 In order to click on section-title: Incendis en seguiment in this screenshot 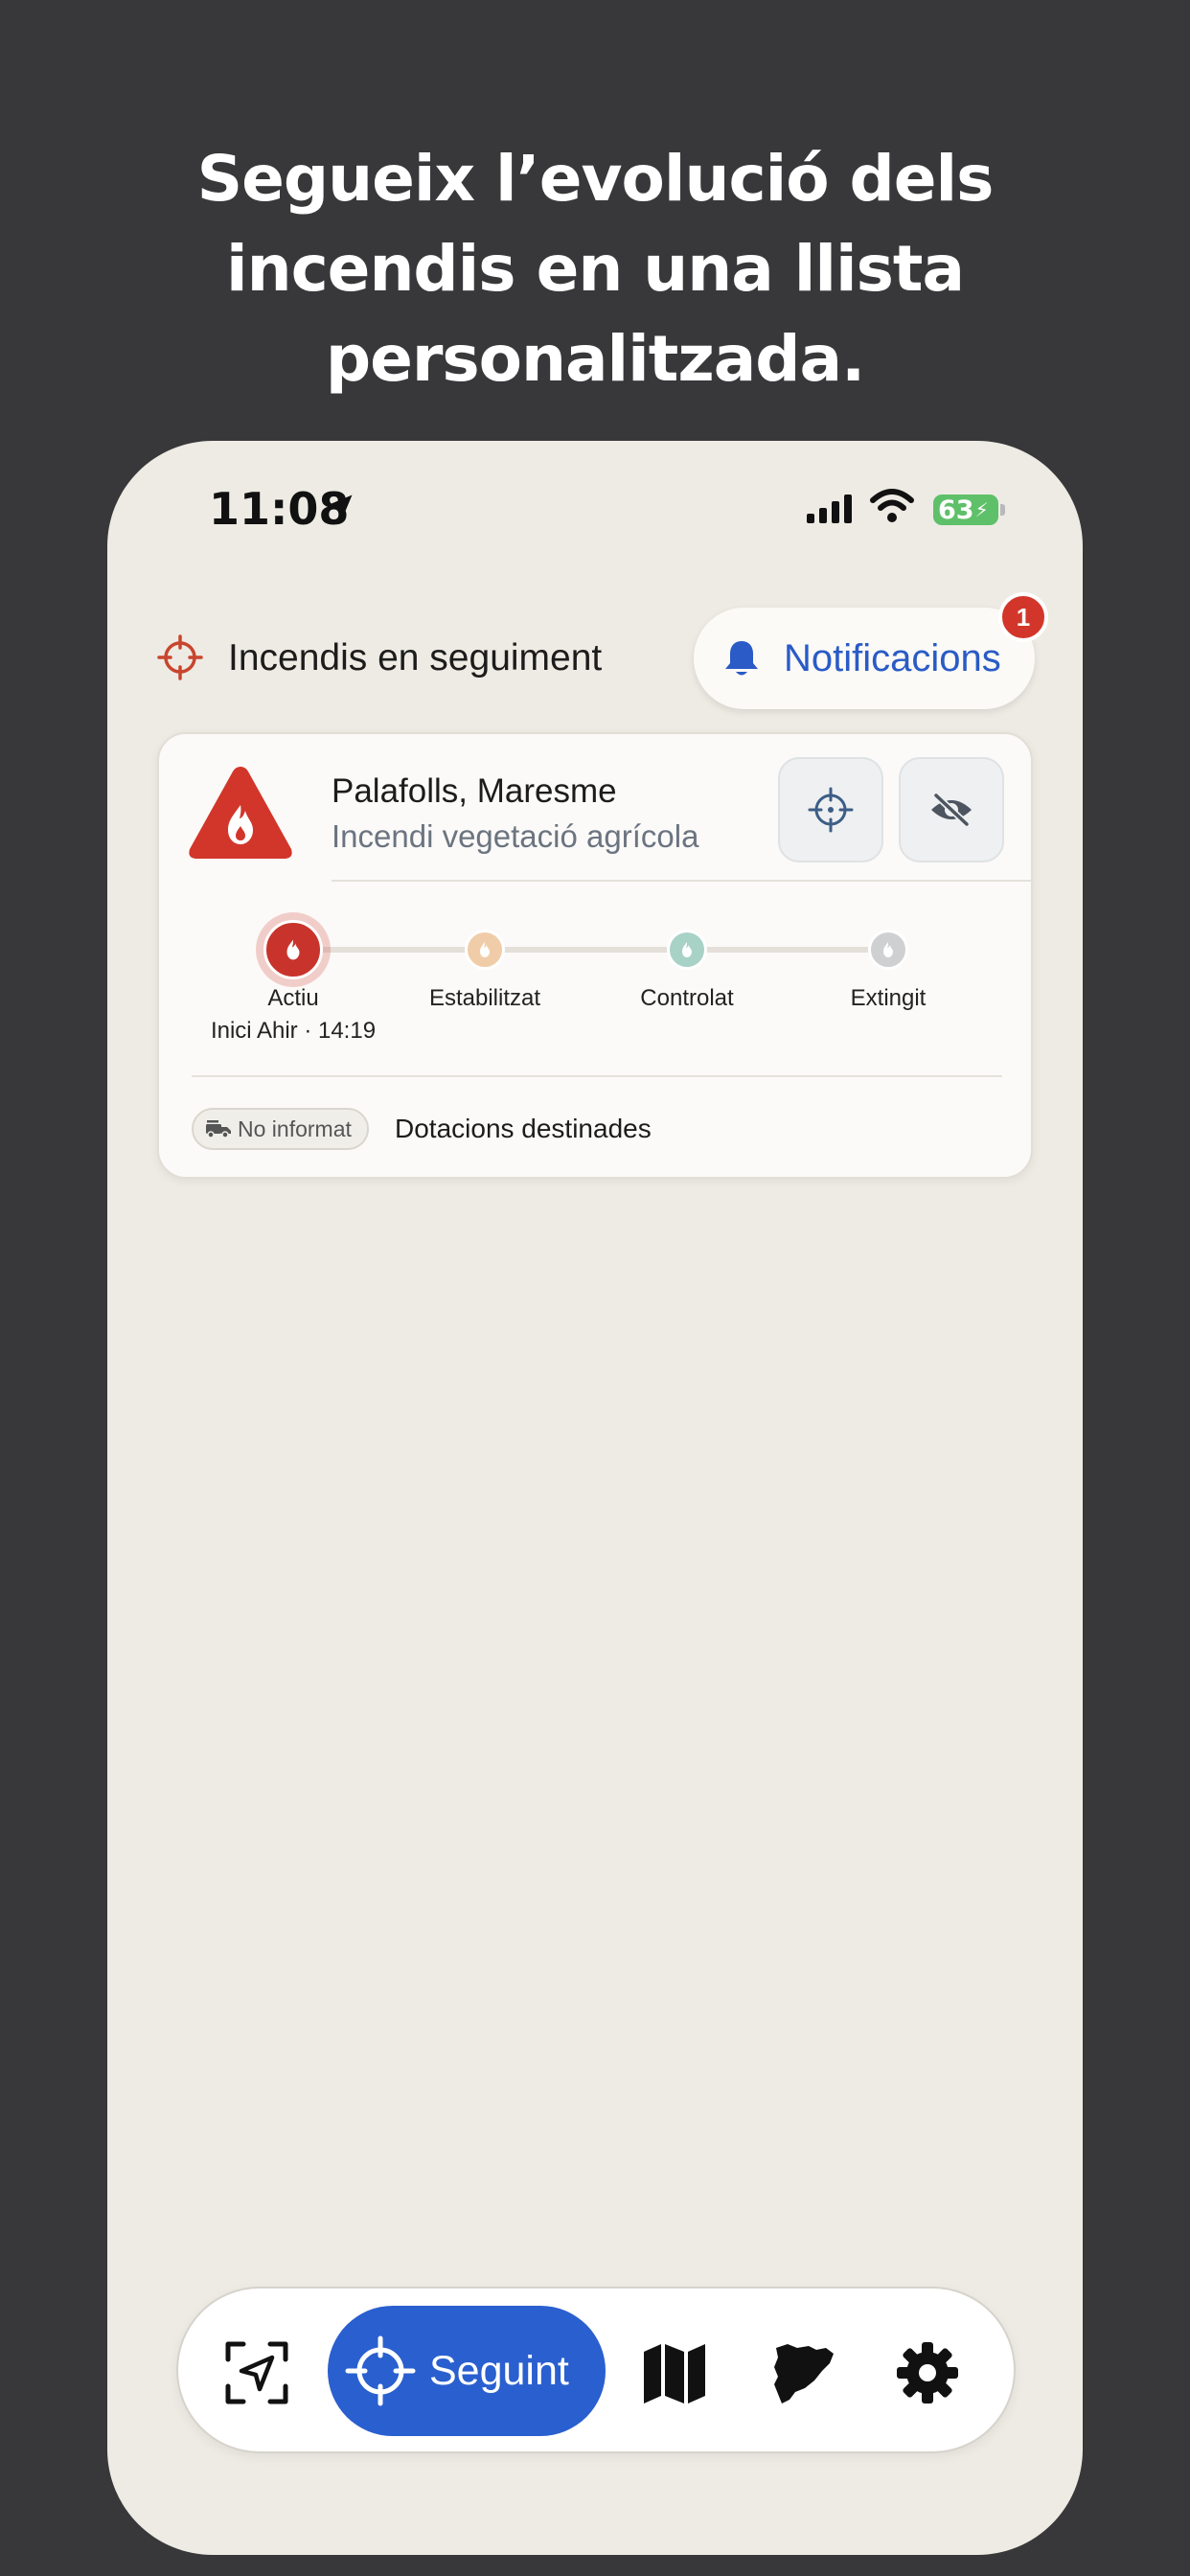, I will do `click(416, 657)`.